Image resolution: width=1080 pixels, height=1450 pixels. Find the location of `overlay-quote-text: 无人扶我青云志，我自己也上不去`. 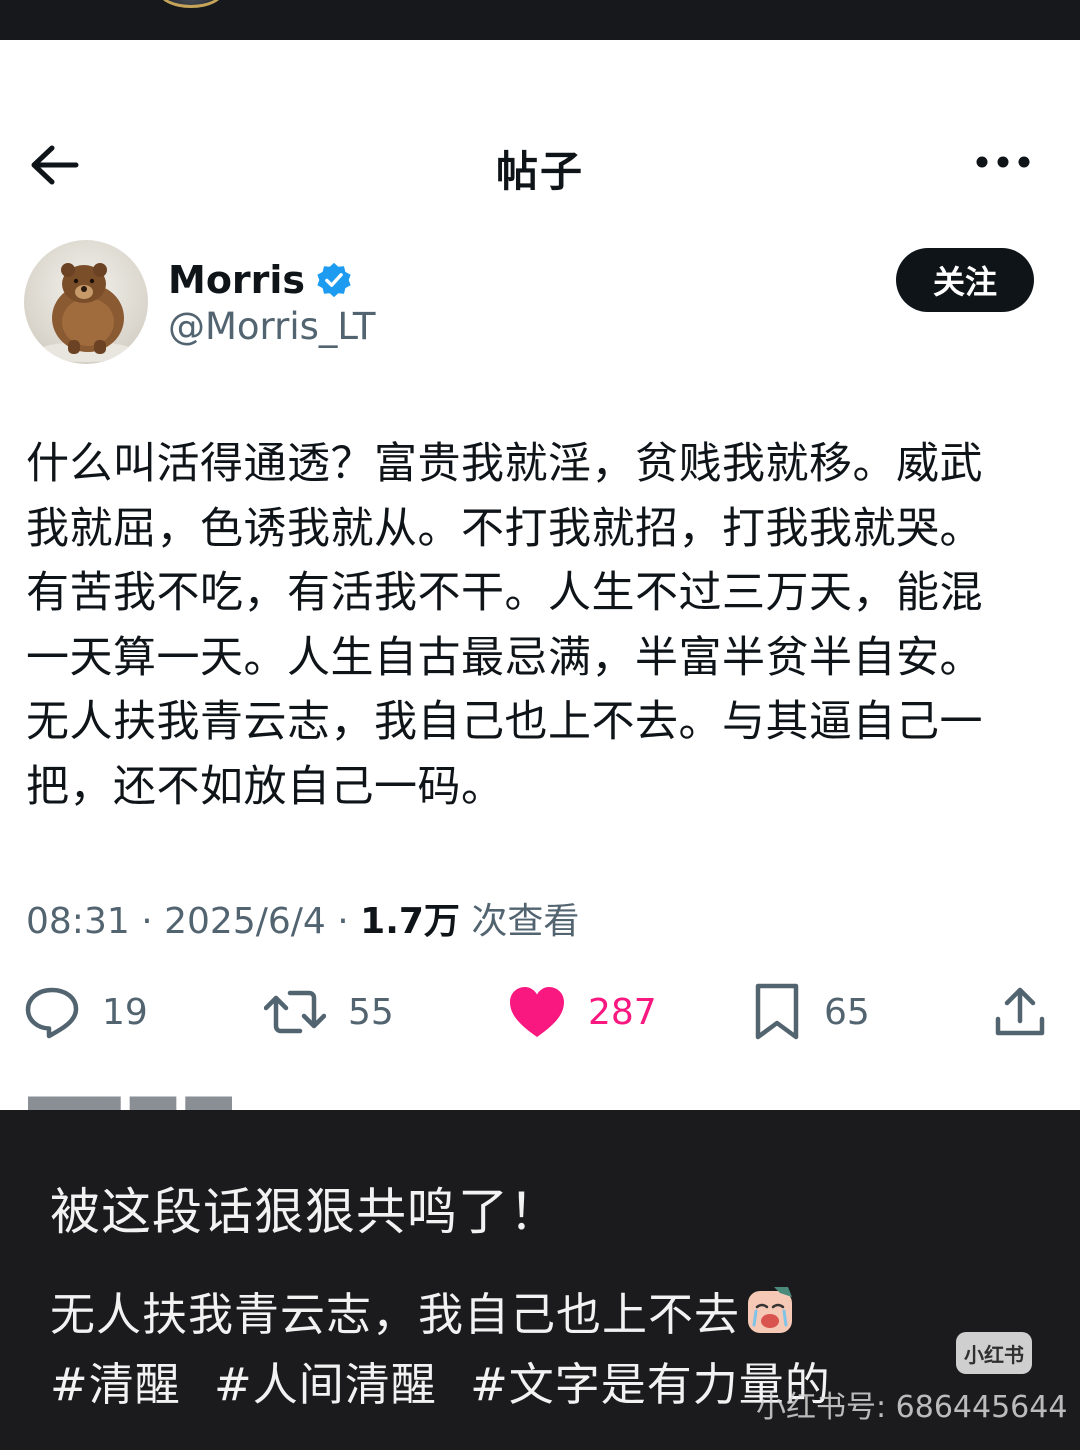

overlay-quote-text: 无人扶我青云志，我自己也上不去 is located at coordinates (395, 1314).